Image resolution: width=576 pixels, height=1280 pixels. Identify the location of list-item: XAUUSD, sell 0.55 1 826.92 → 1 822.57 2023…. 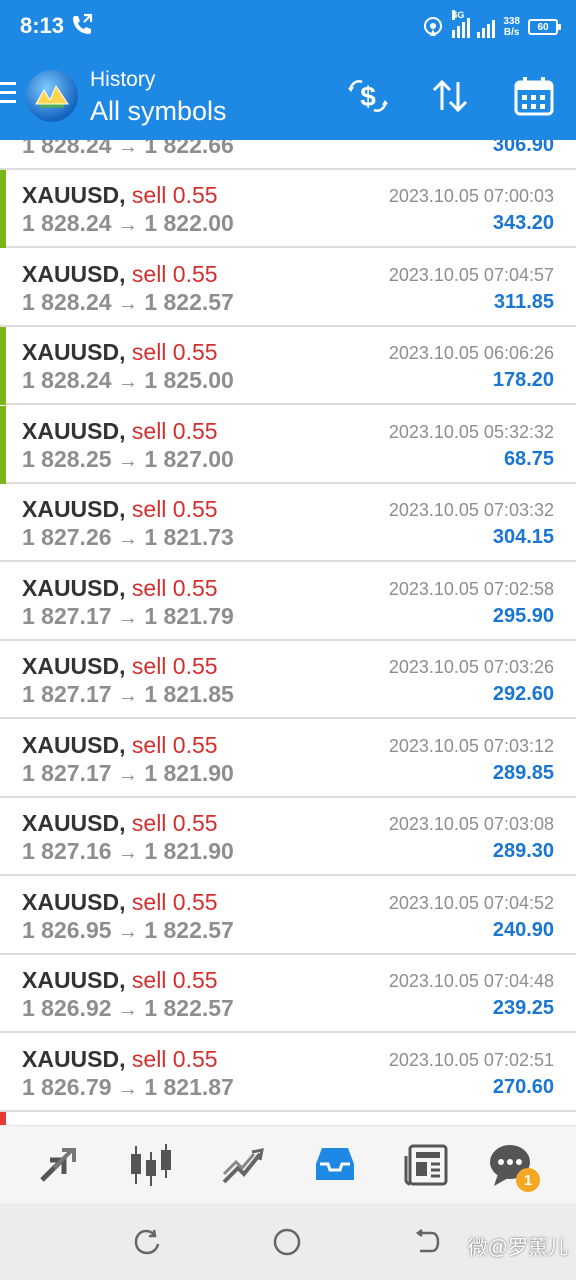
(288, 994).